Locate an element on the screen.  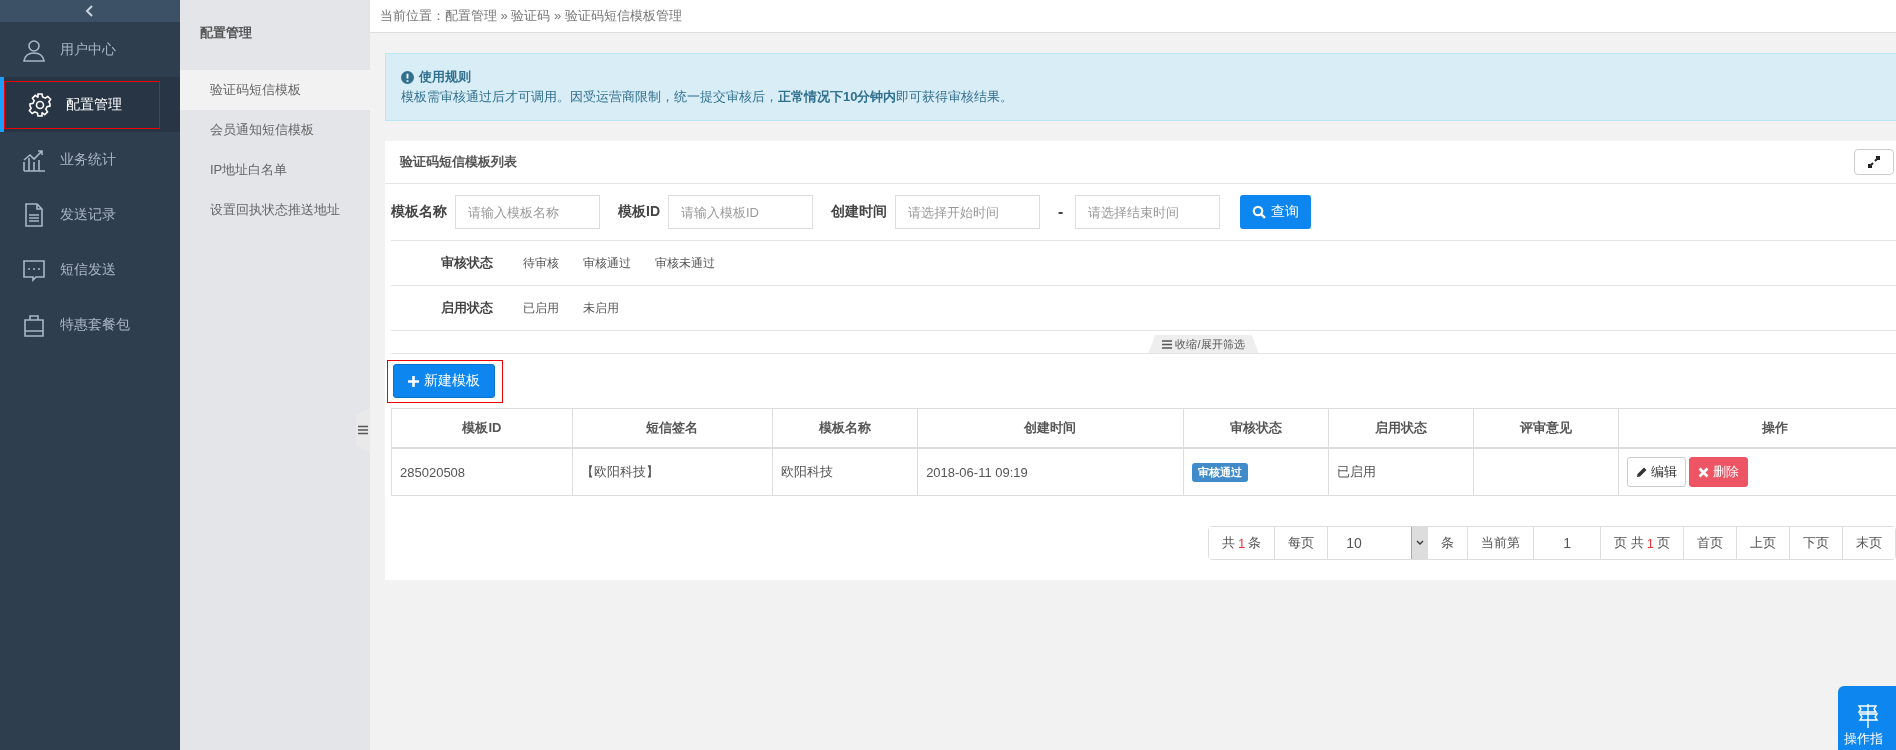
panel-title: 验证码短信模板列表 is located at coordinates (458, 162).